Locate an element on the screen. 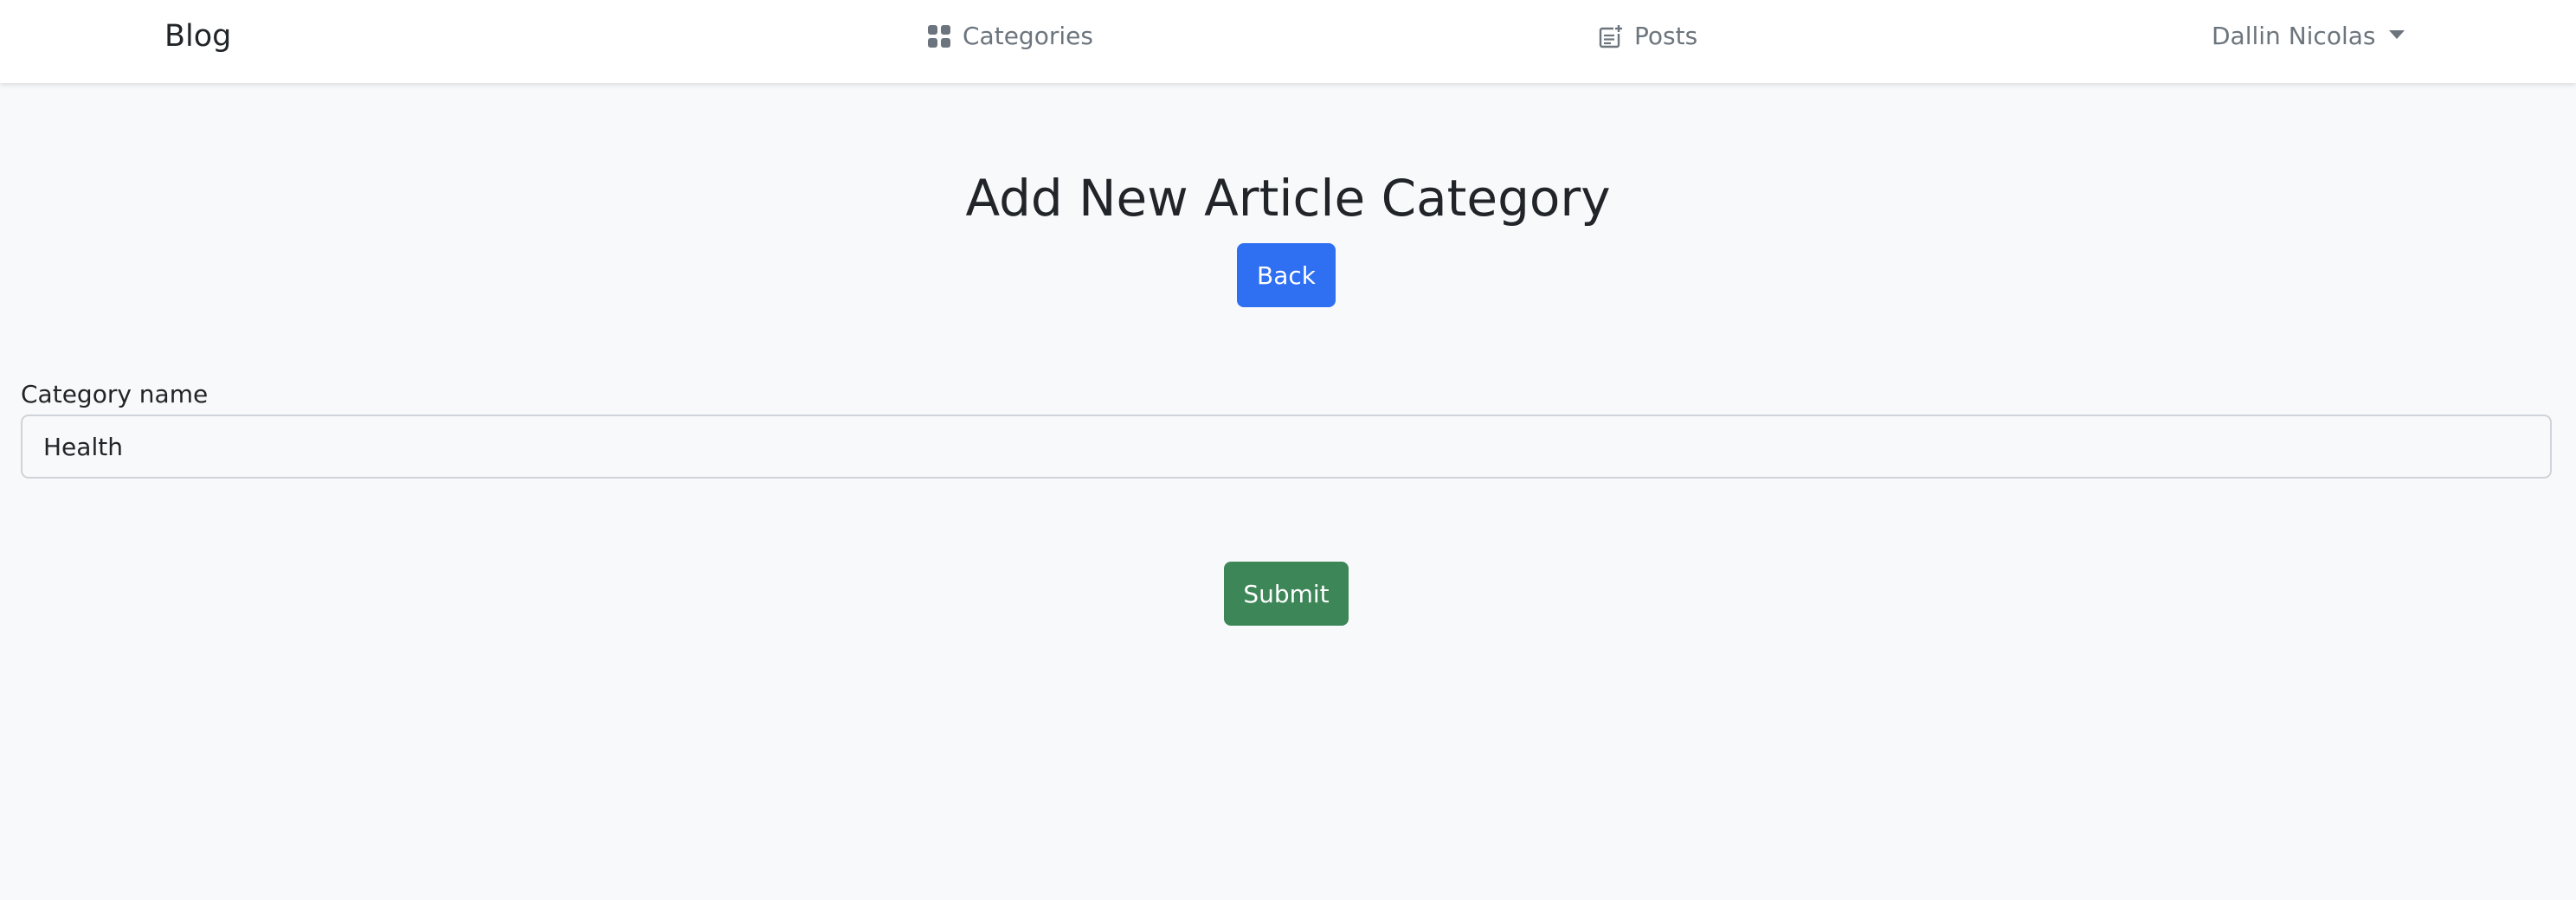  top-navbar: Blog Categories Posts Dallin Nicolas is located at coordinates (1288, 41).